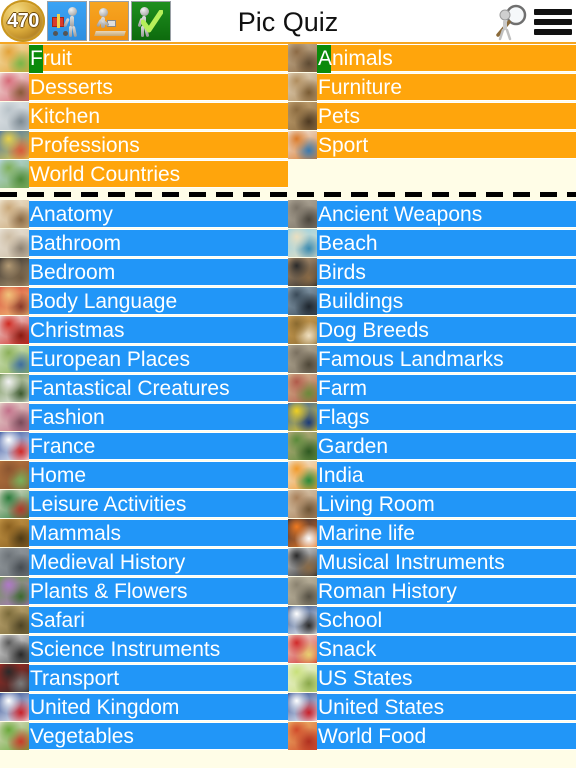  Describe the element at coordinates (144, 330) in the screenshot. I see `category-row: Christmas` at that location.